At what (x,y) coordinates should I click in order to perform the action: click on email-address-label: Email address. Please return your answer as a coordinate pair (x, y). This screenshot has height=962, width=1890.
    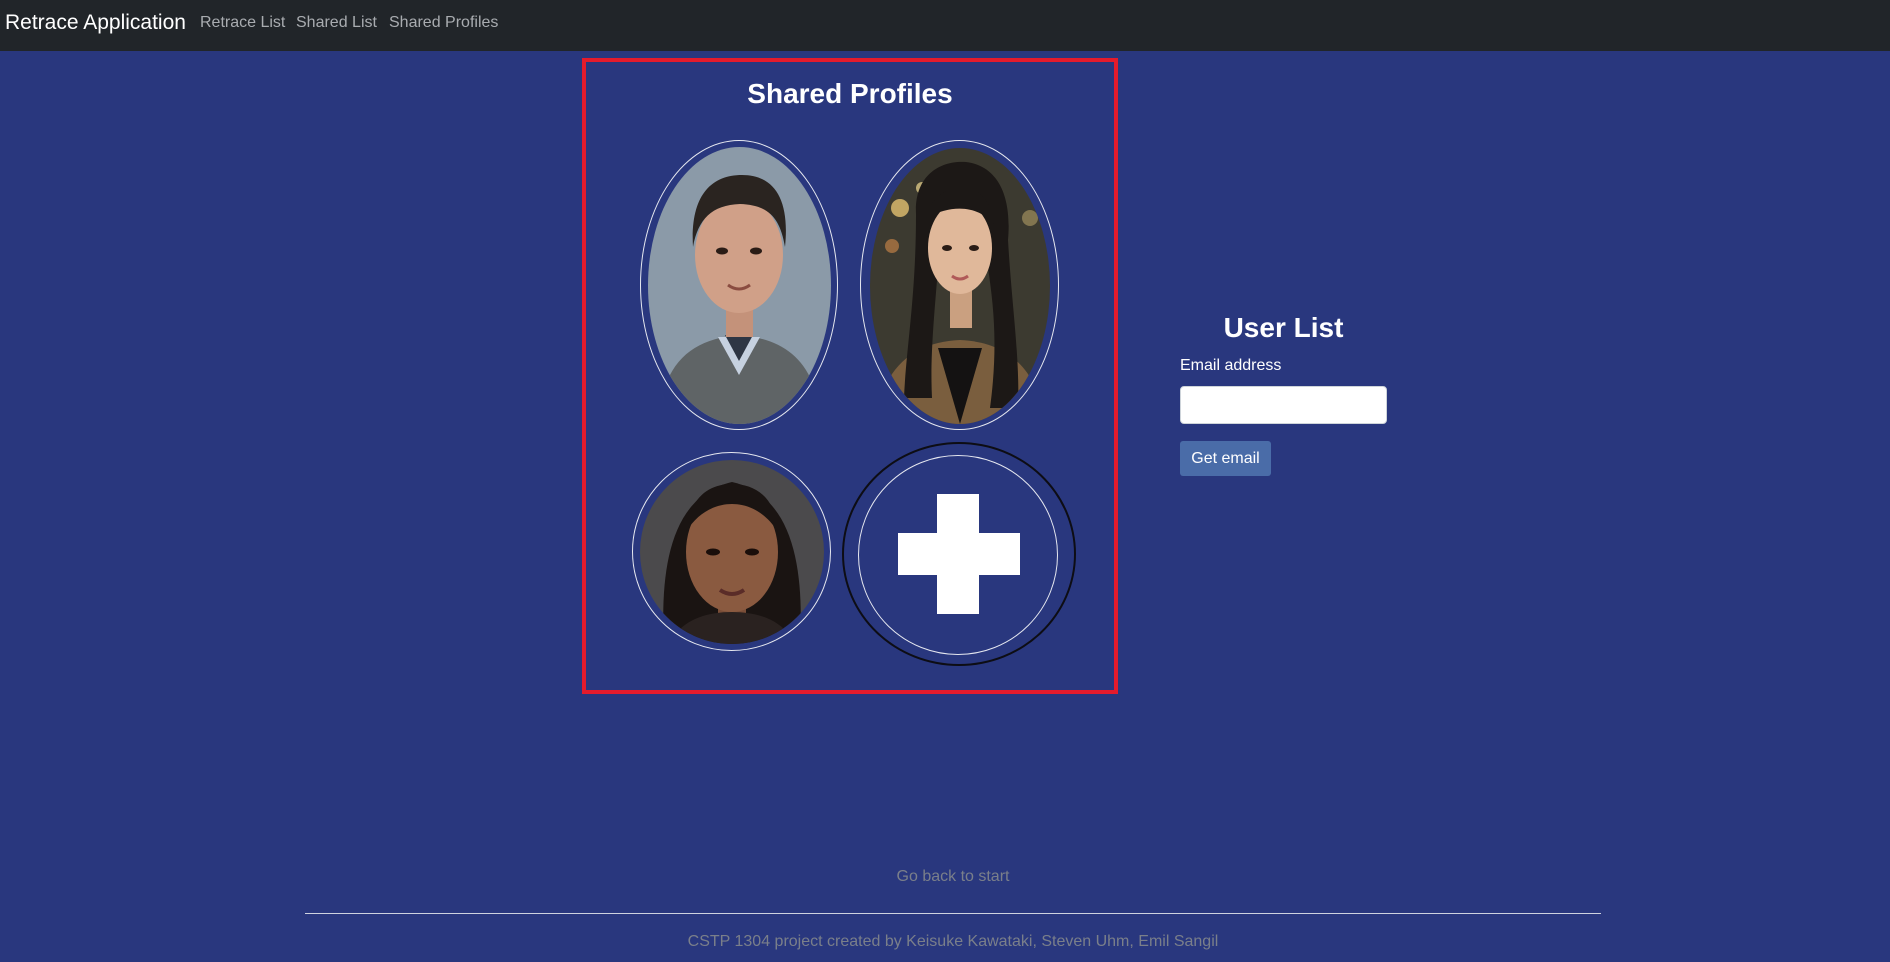
    Looking at the image, I should click on (1231, 365).